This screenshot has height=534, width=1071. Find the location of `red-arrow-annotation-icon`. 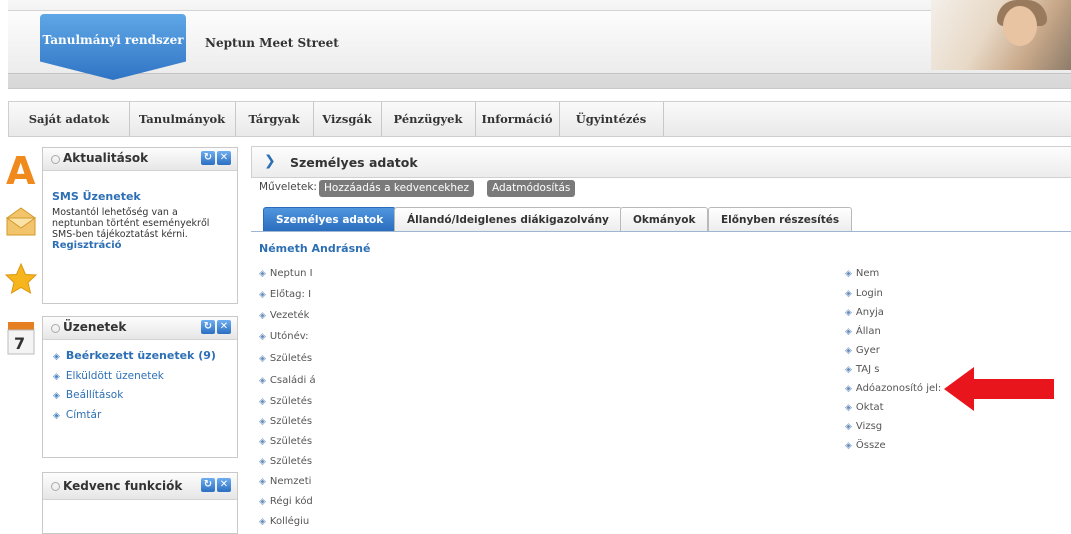

red-arrow-annotation-icon is located at coordinates (999, 389).